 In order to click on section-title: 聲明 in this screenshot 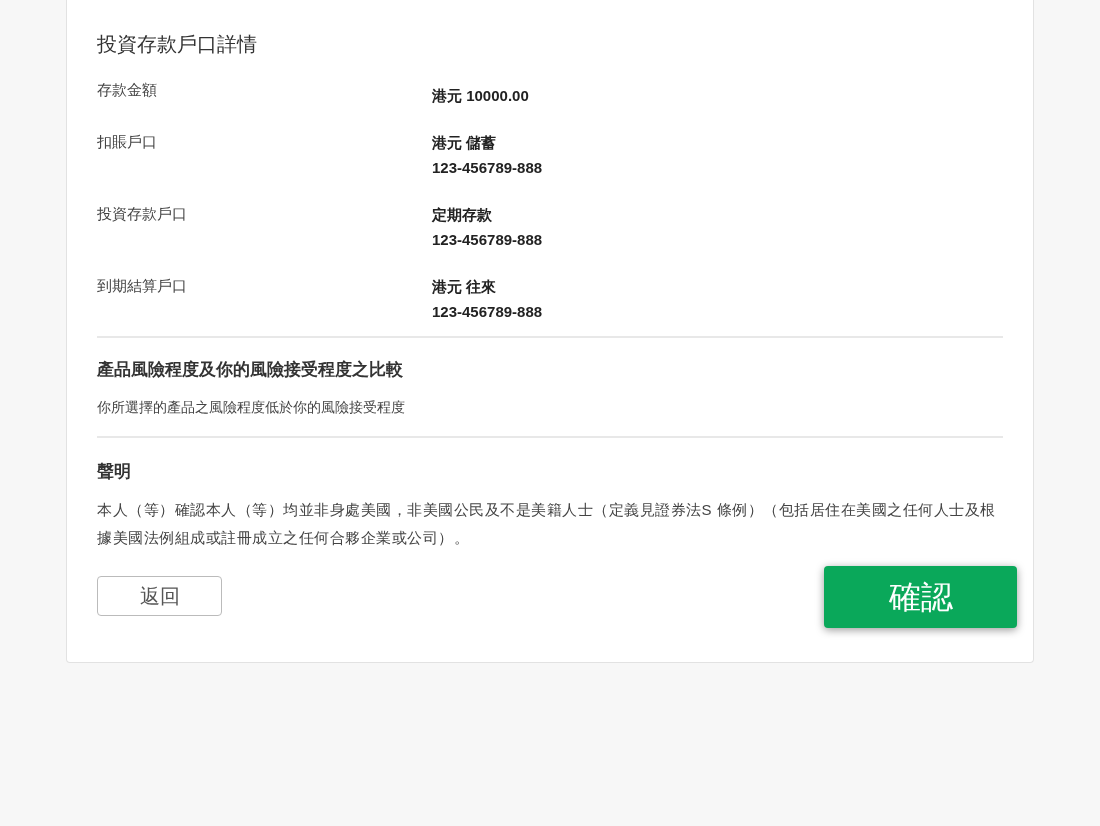, I will do `click(114, 472)`.